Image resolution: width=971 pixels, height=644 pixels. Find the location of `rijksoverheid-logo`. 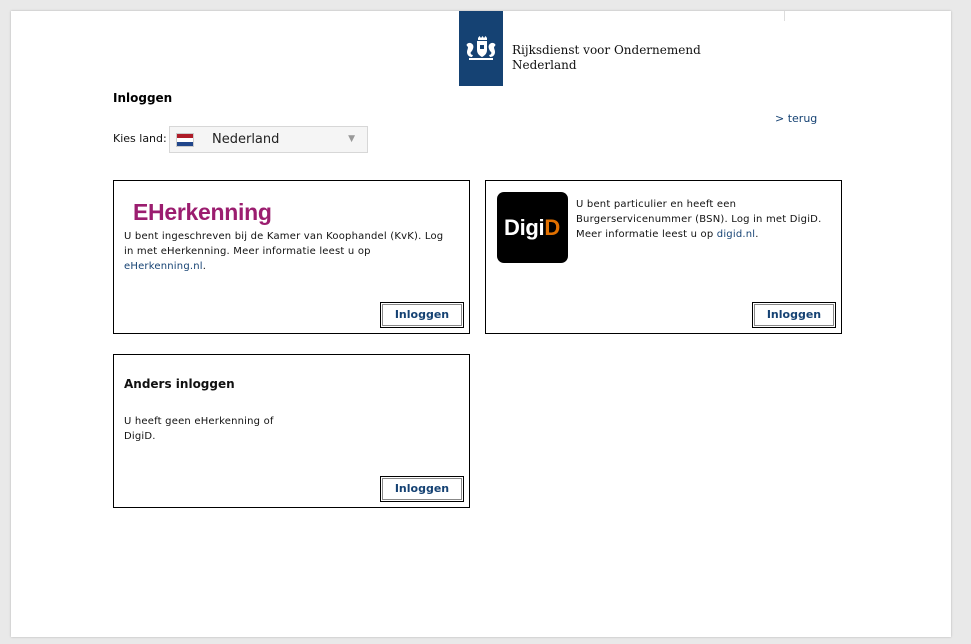

rijksoverheid-logo is located at coordinates (481, 48).